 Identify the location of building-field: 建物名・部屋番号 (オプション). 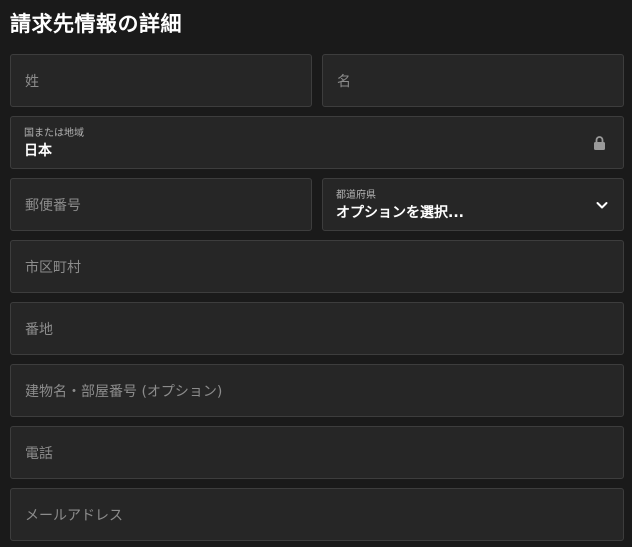
(317, 390).